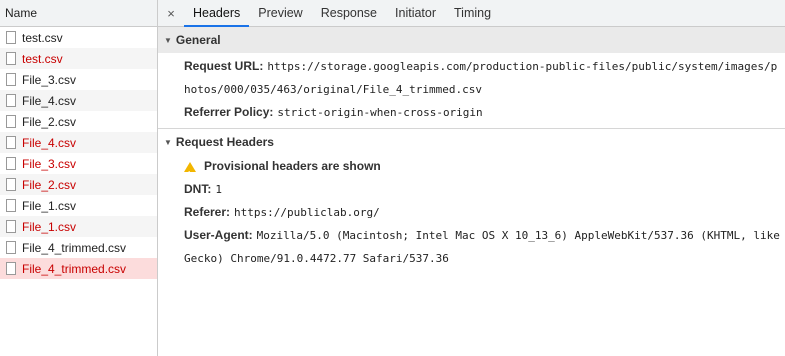 This screenshot has height=356, width=785. Describe the element at coordinates (224, 142) in the screenshot. I see `request-headers-title: Request Headers` at that location.